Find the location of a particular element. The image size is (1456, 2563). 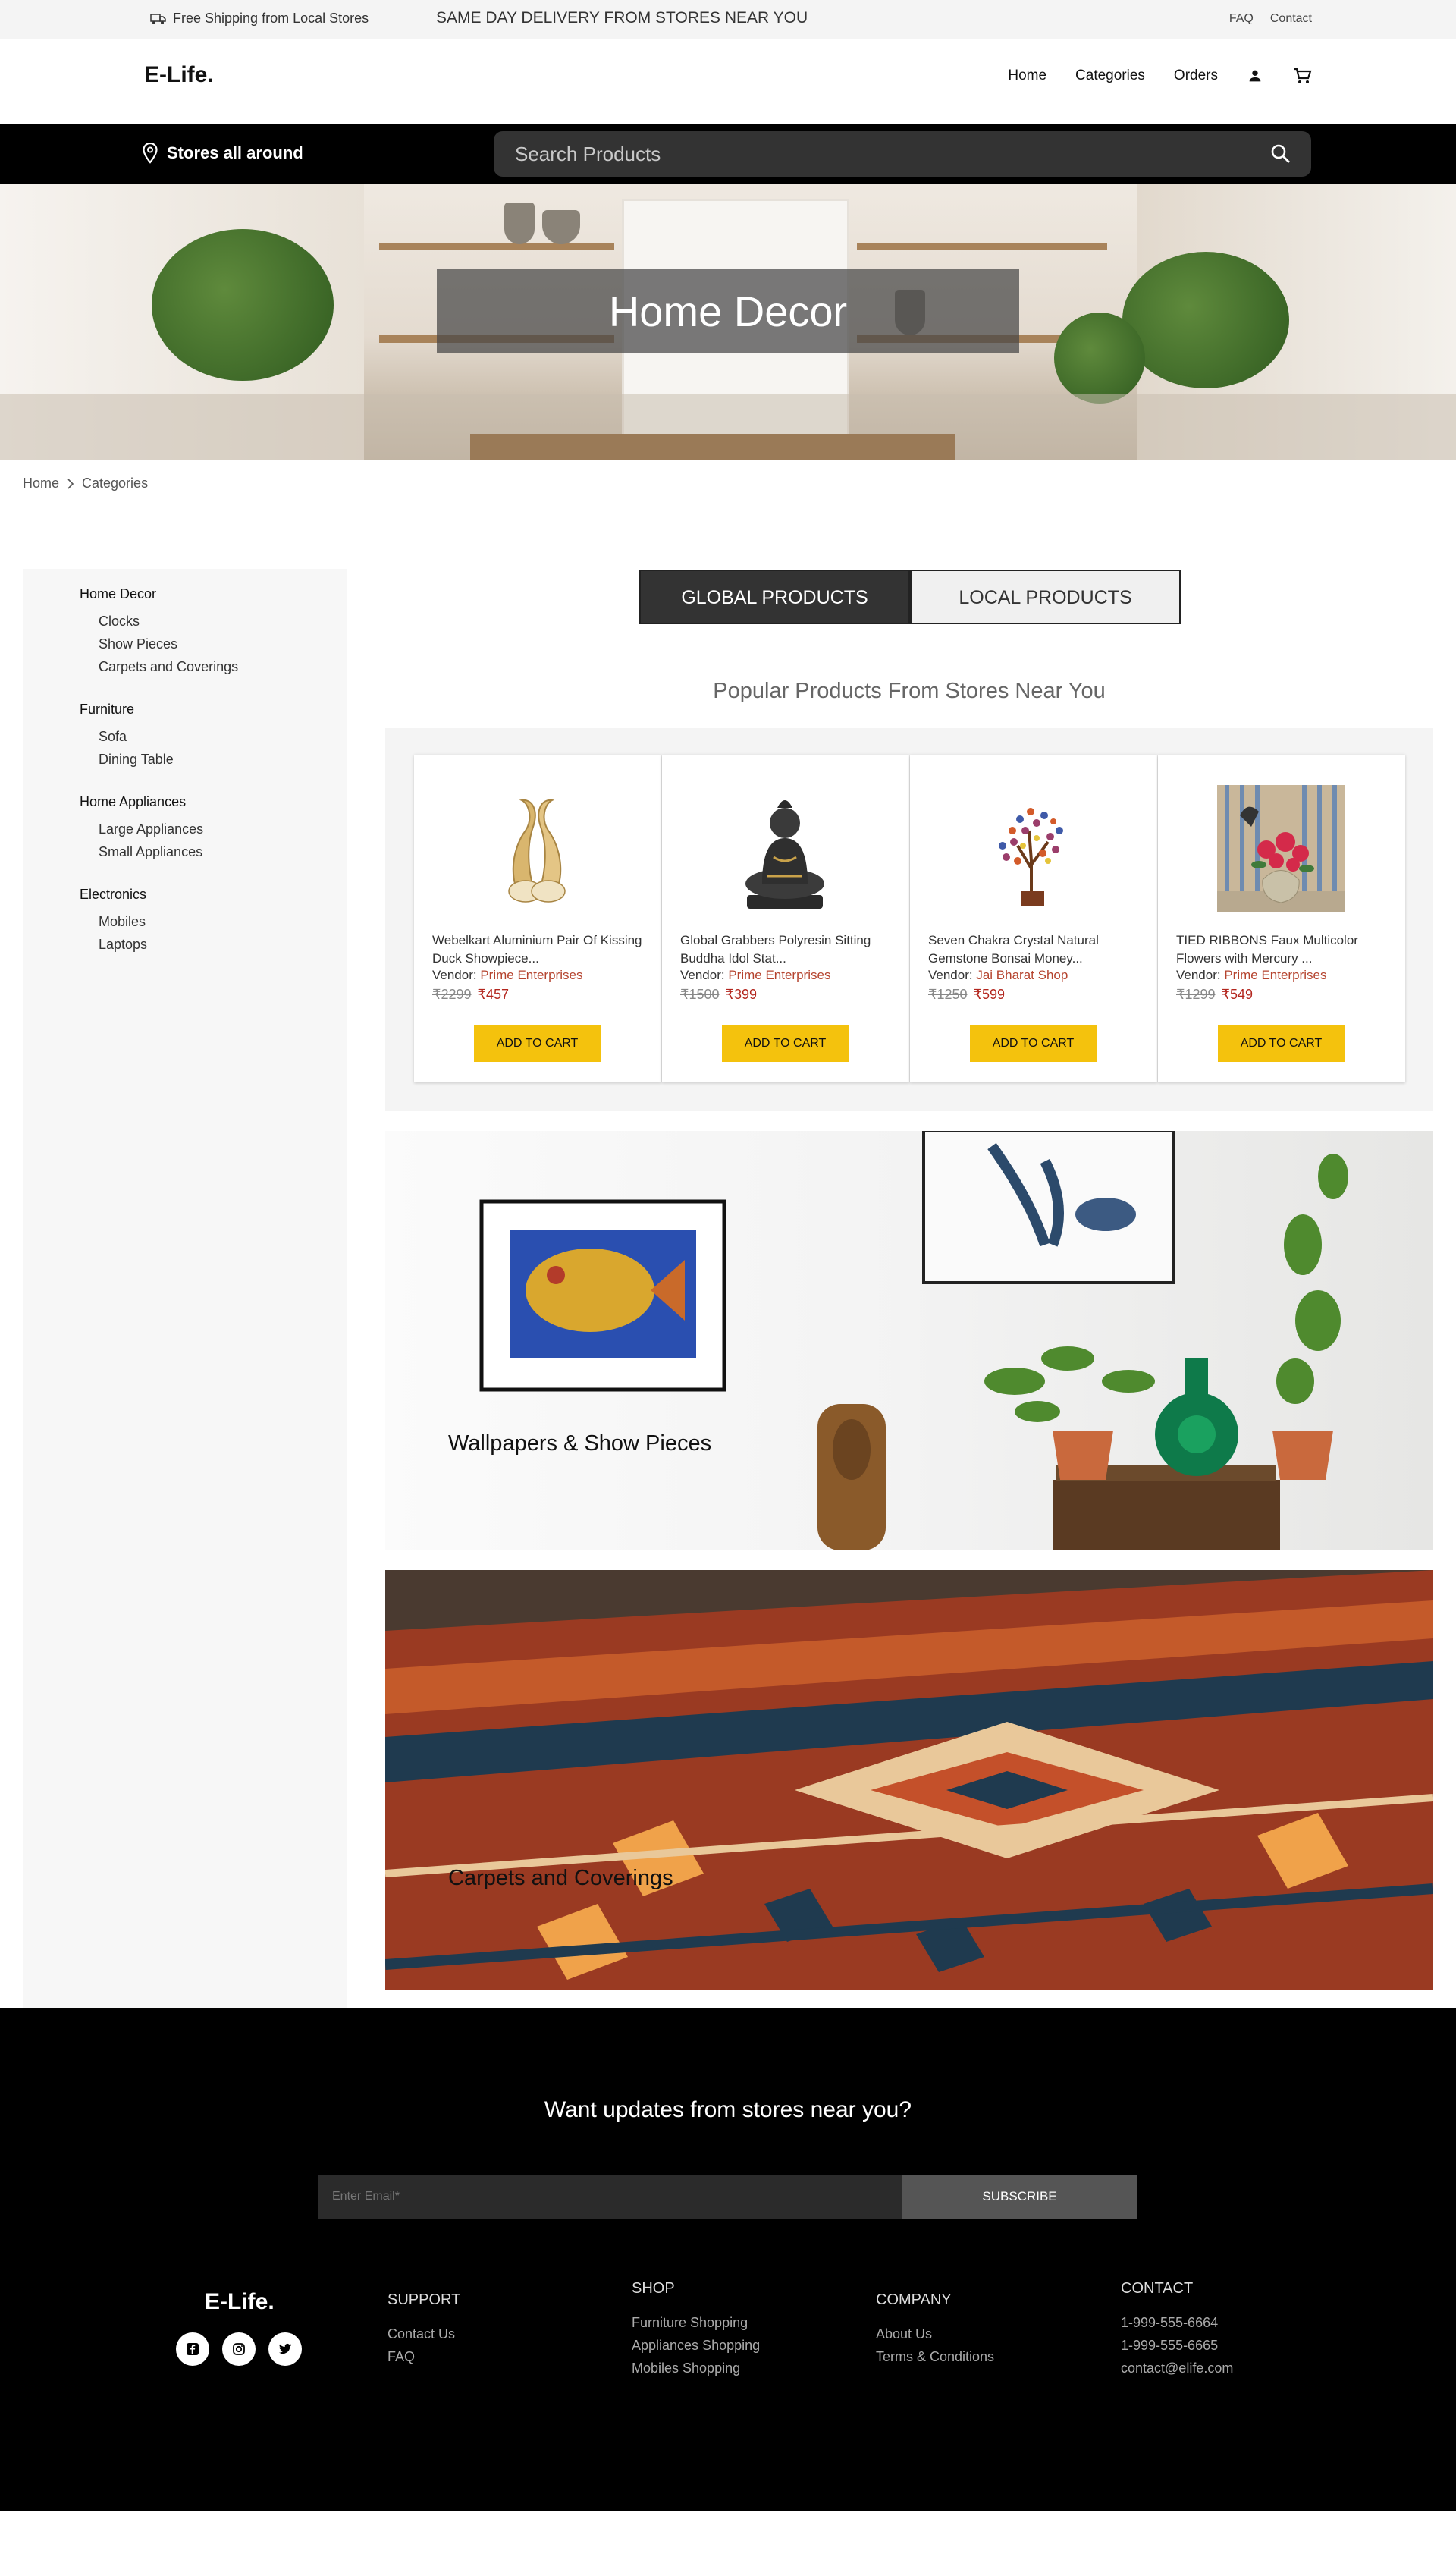

footer-company-title: COMPANY is located at coordinates (914, 2299).